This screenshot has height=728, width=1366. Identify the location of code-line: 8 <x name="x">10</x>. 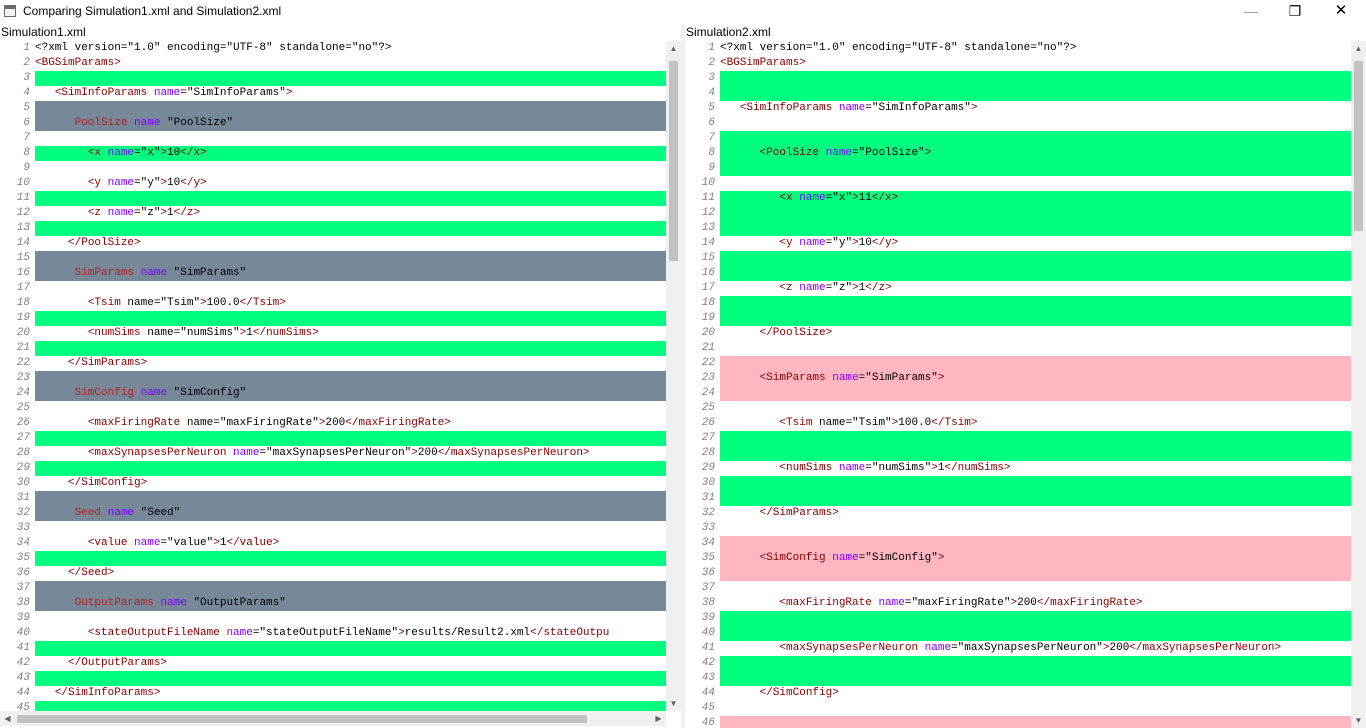
(333, 153).